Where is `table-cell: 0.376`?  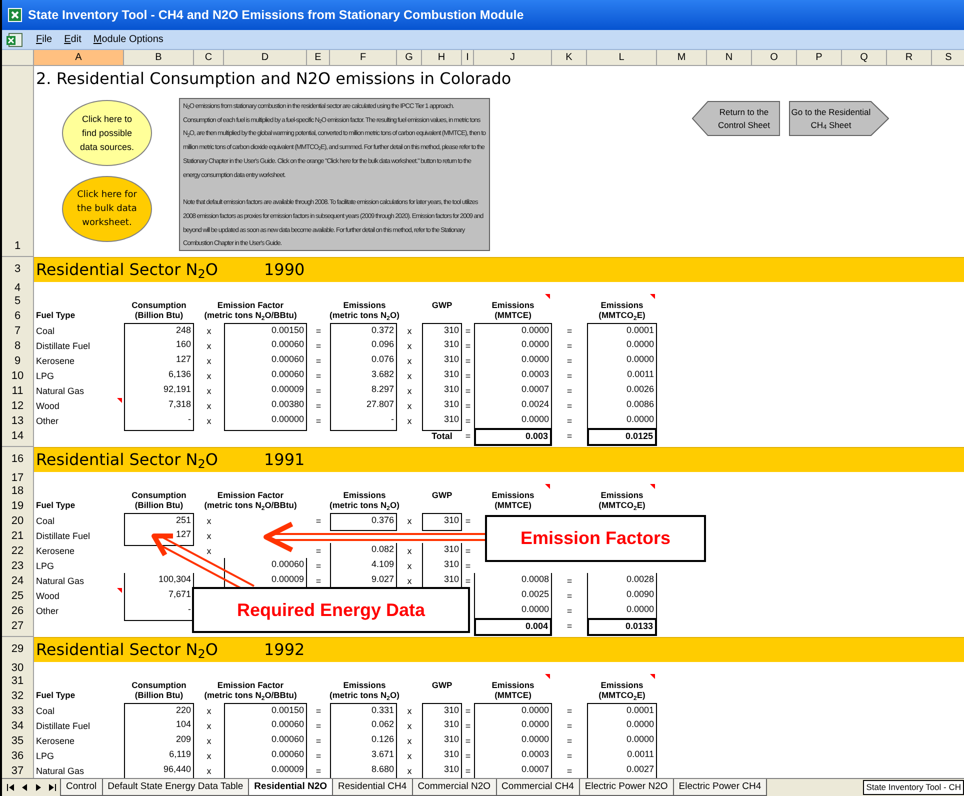 table-cell: 0.376 is located at coordinates (363, 521).